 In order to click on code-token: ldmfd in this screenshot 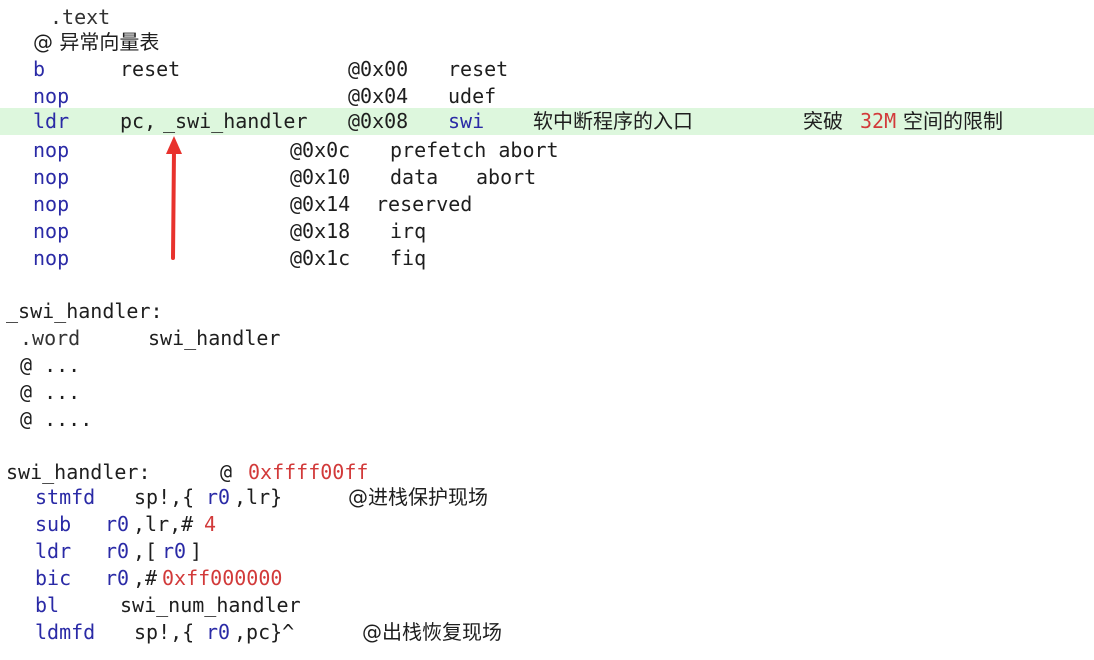, I will do `click(65, 632)`.